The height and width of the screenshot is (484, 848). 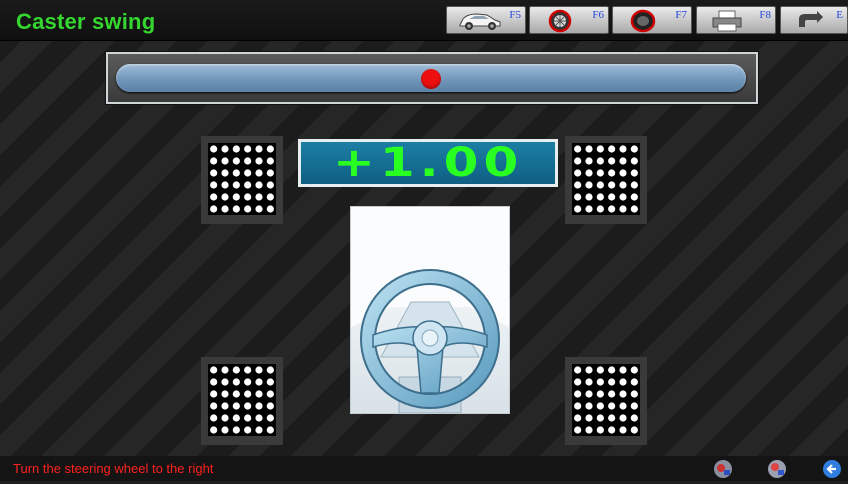 I want to click on swing-indicator, so click(x=431, y=79).